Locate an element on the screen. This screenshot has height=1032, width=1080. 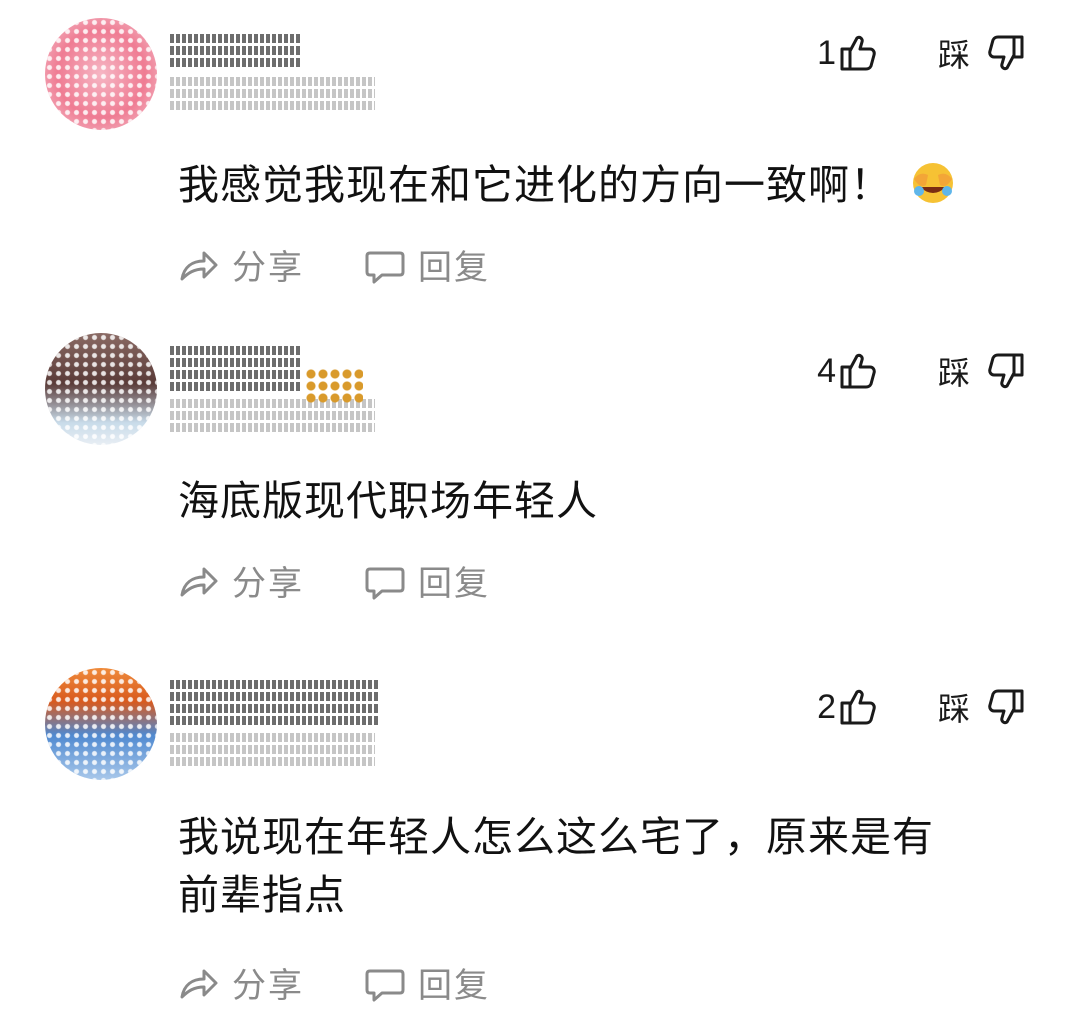
badge-emoji-strip is located at coordinates (334, 386).